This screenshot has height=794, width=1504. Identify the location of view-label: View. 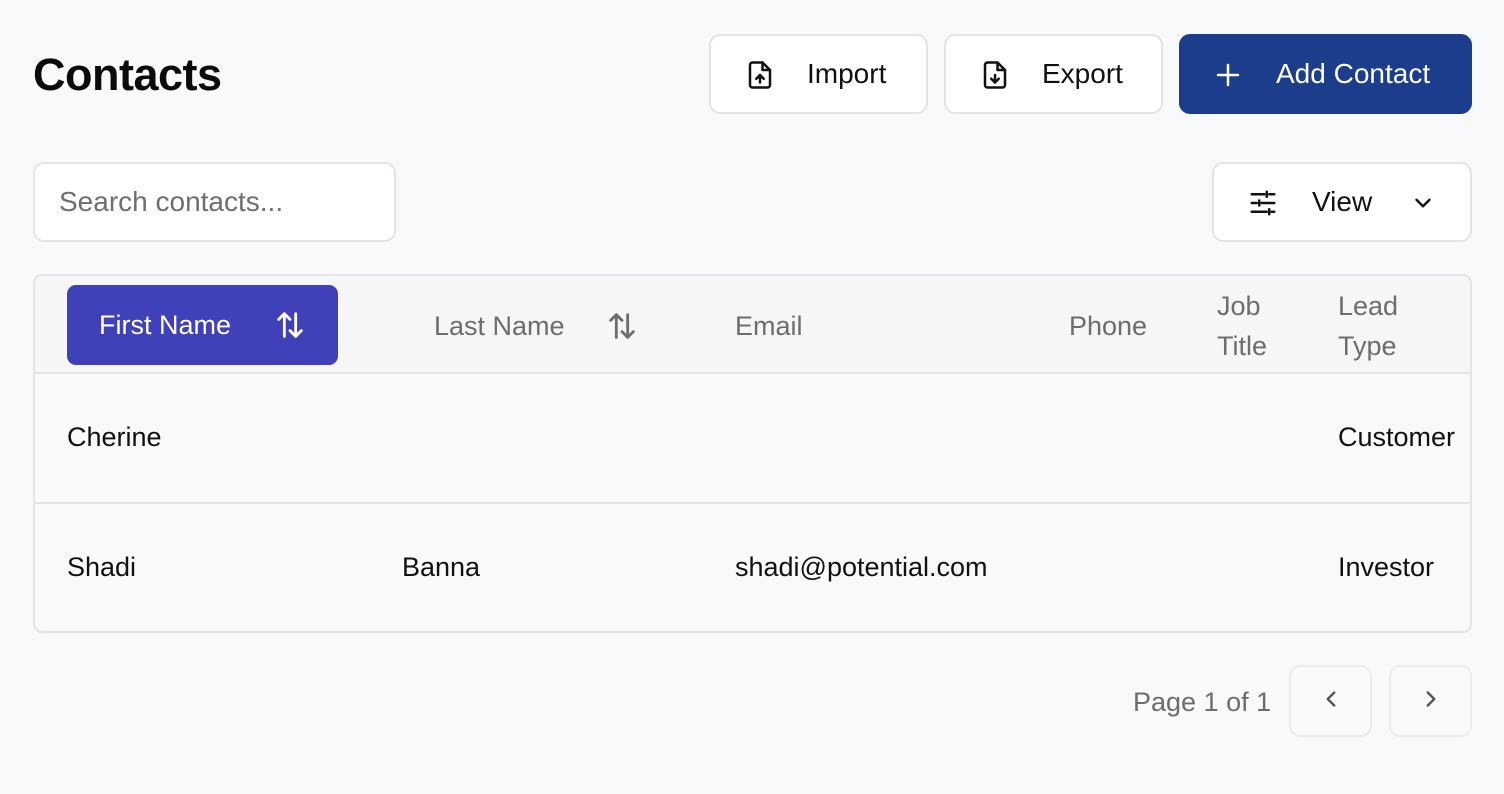
(1342, 201).